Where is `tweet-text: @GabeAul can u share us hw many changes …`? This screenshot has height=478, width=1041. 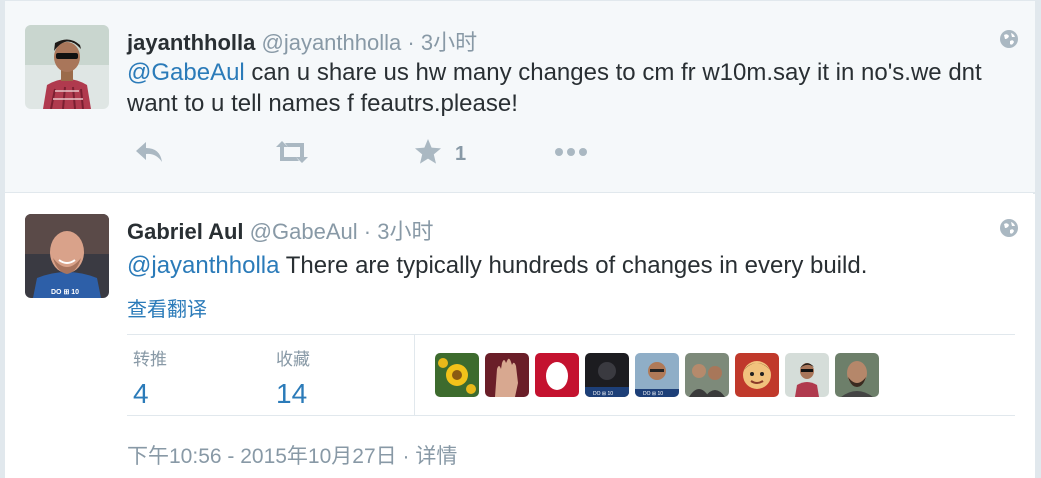 tweet-text: @GabeAul can u share us hw many changes … is located at coordinates (567, 88).